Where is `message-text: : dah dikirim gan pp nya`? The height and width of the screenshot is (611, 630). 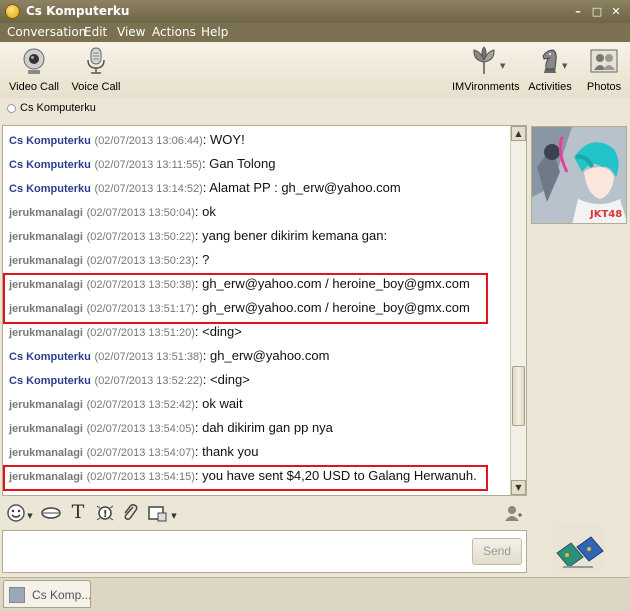 message-text: : dah dikirim gan pp nya is located at coordinates (263, 427).